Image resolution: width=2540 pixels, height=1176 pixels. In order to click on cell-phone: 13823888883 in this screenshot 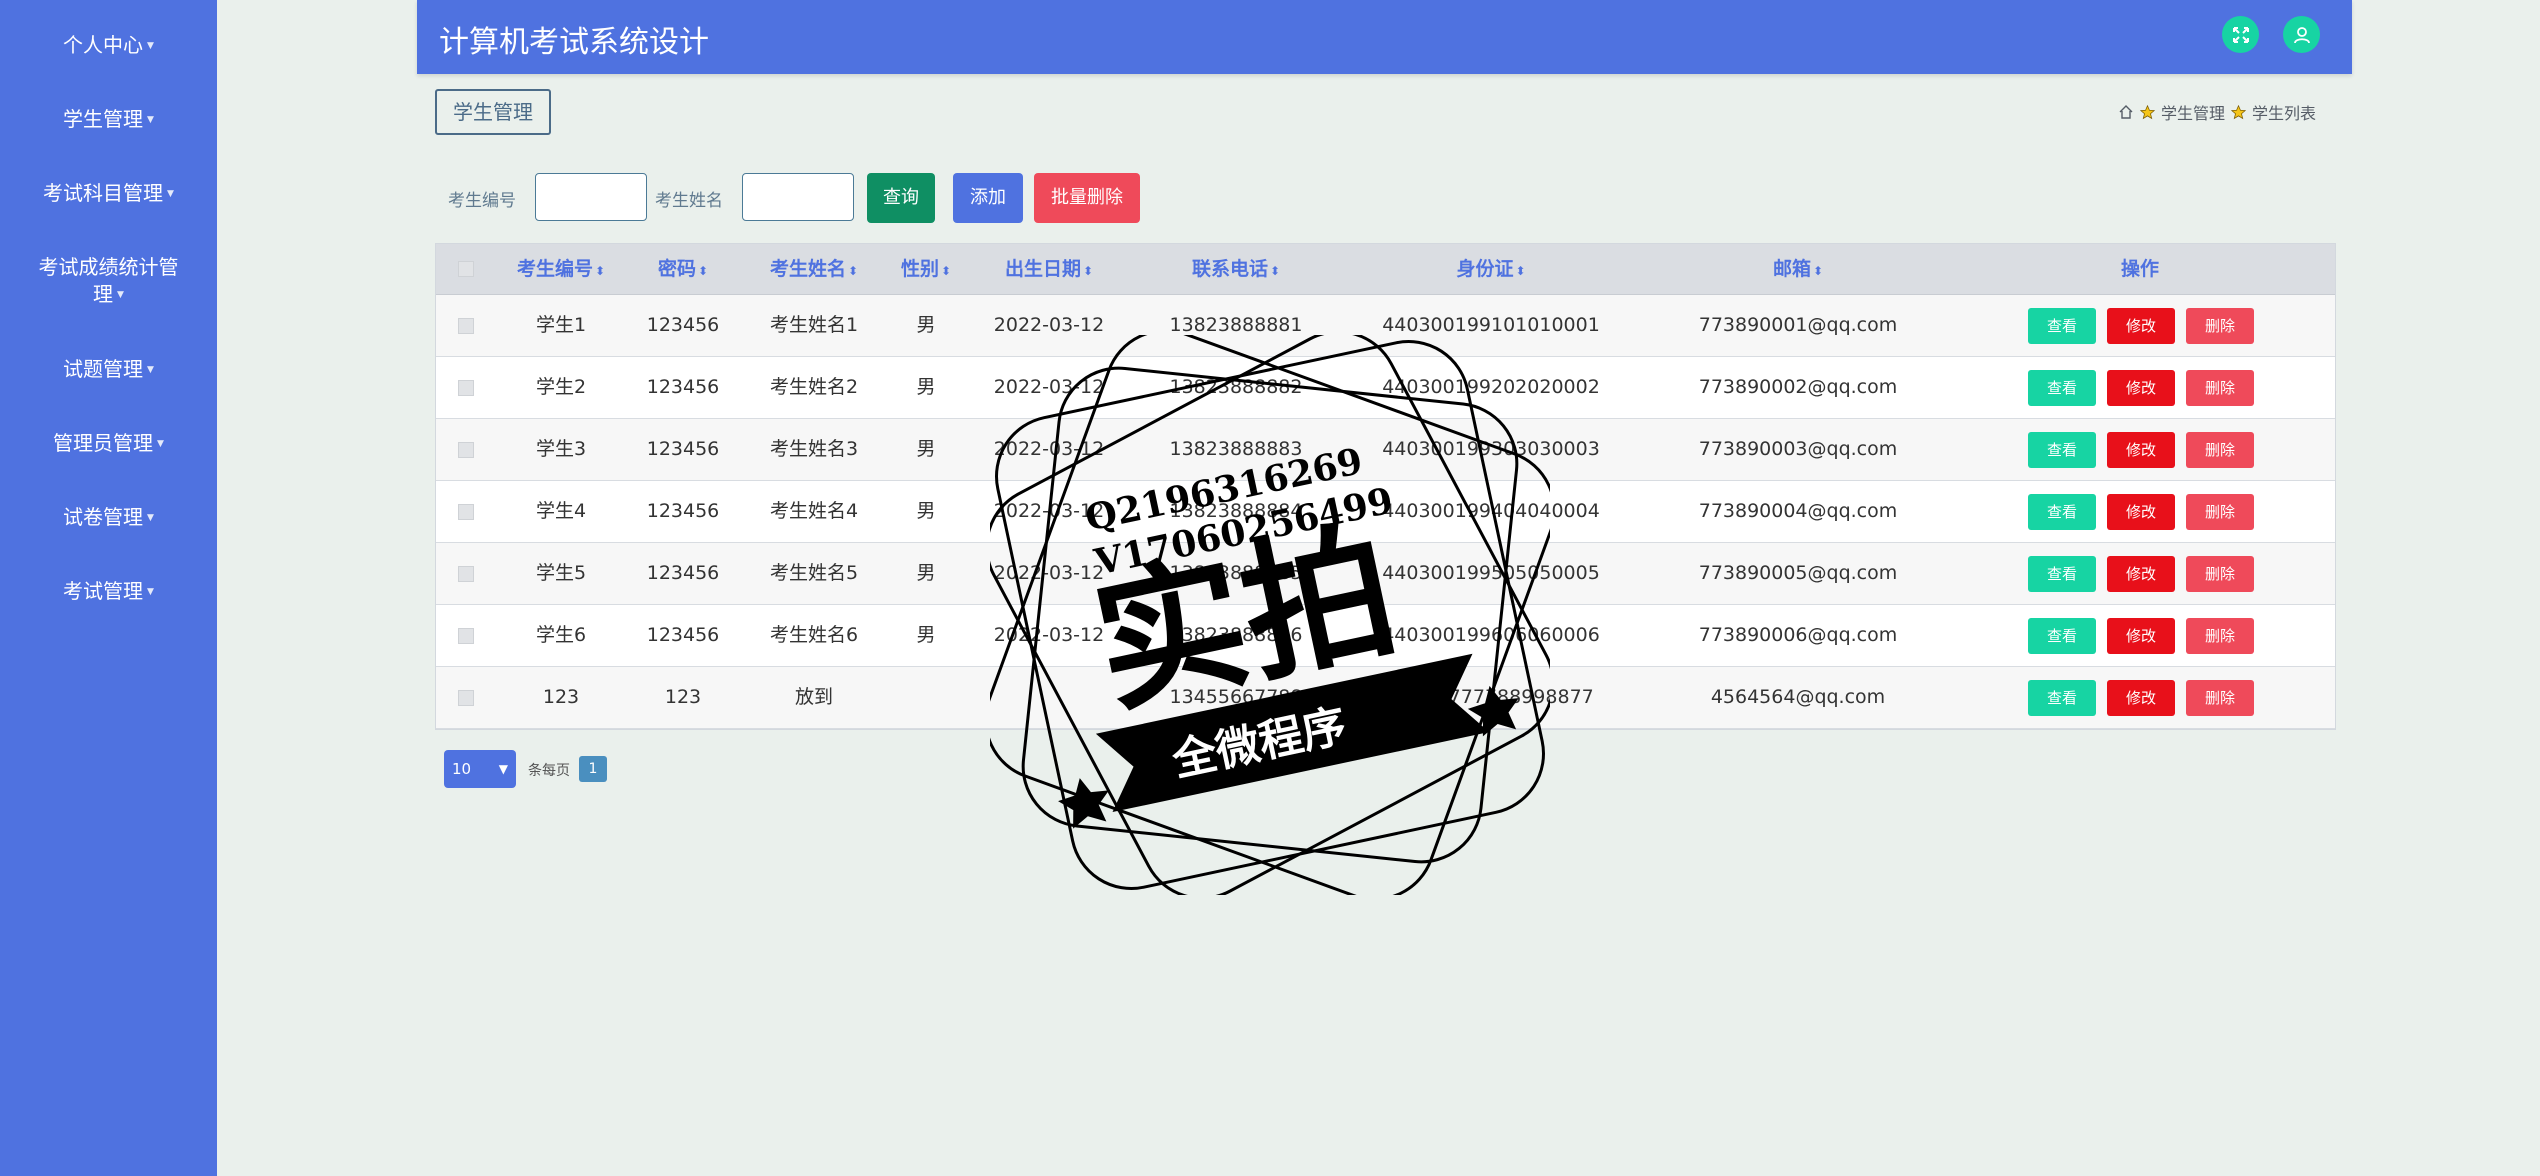, I will do `click(1236, 449)`.